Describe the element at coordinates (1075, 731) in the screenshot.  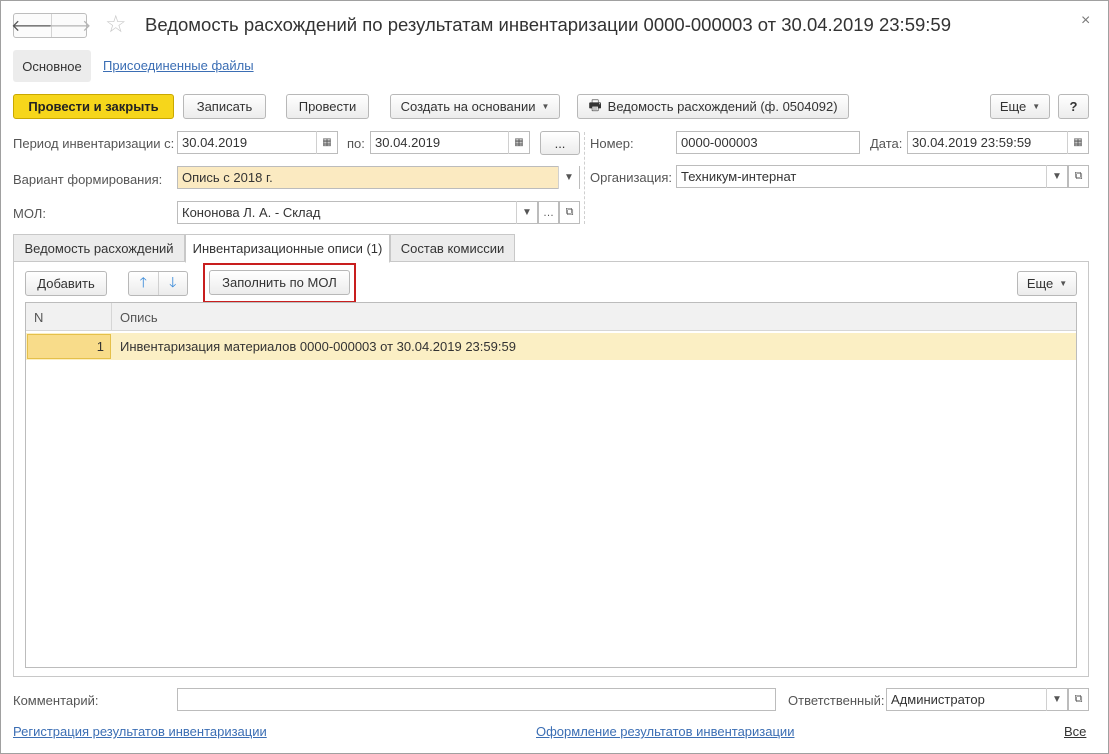
I see `all-links-link: Все` at that location.